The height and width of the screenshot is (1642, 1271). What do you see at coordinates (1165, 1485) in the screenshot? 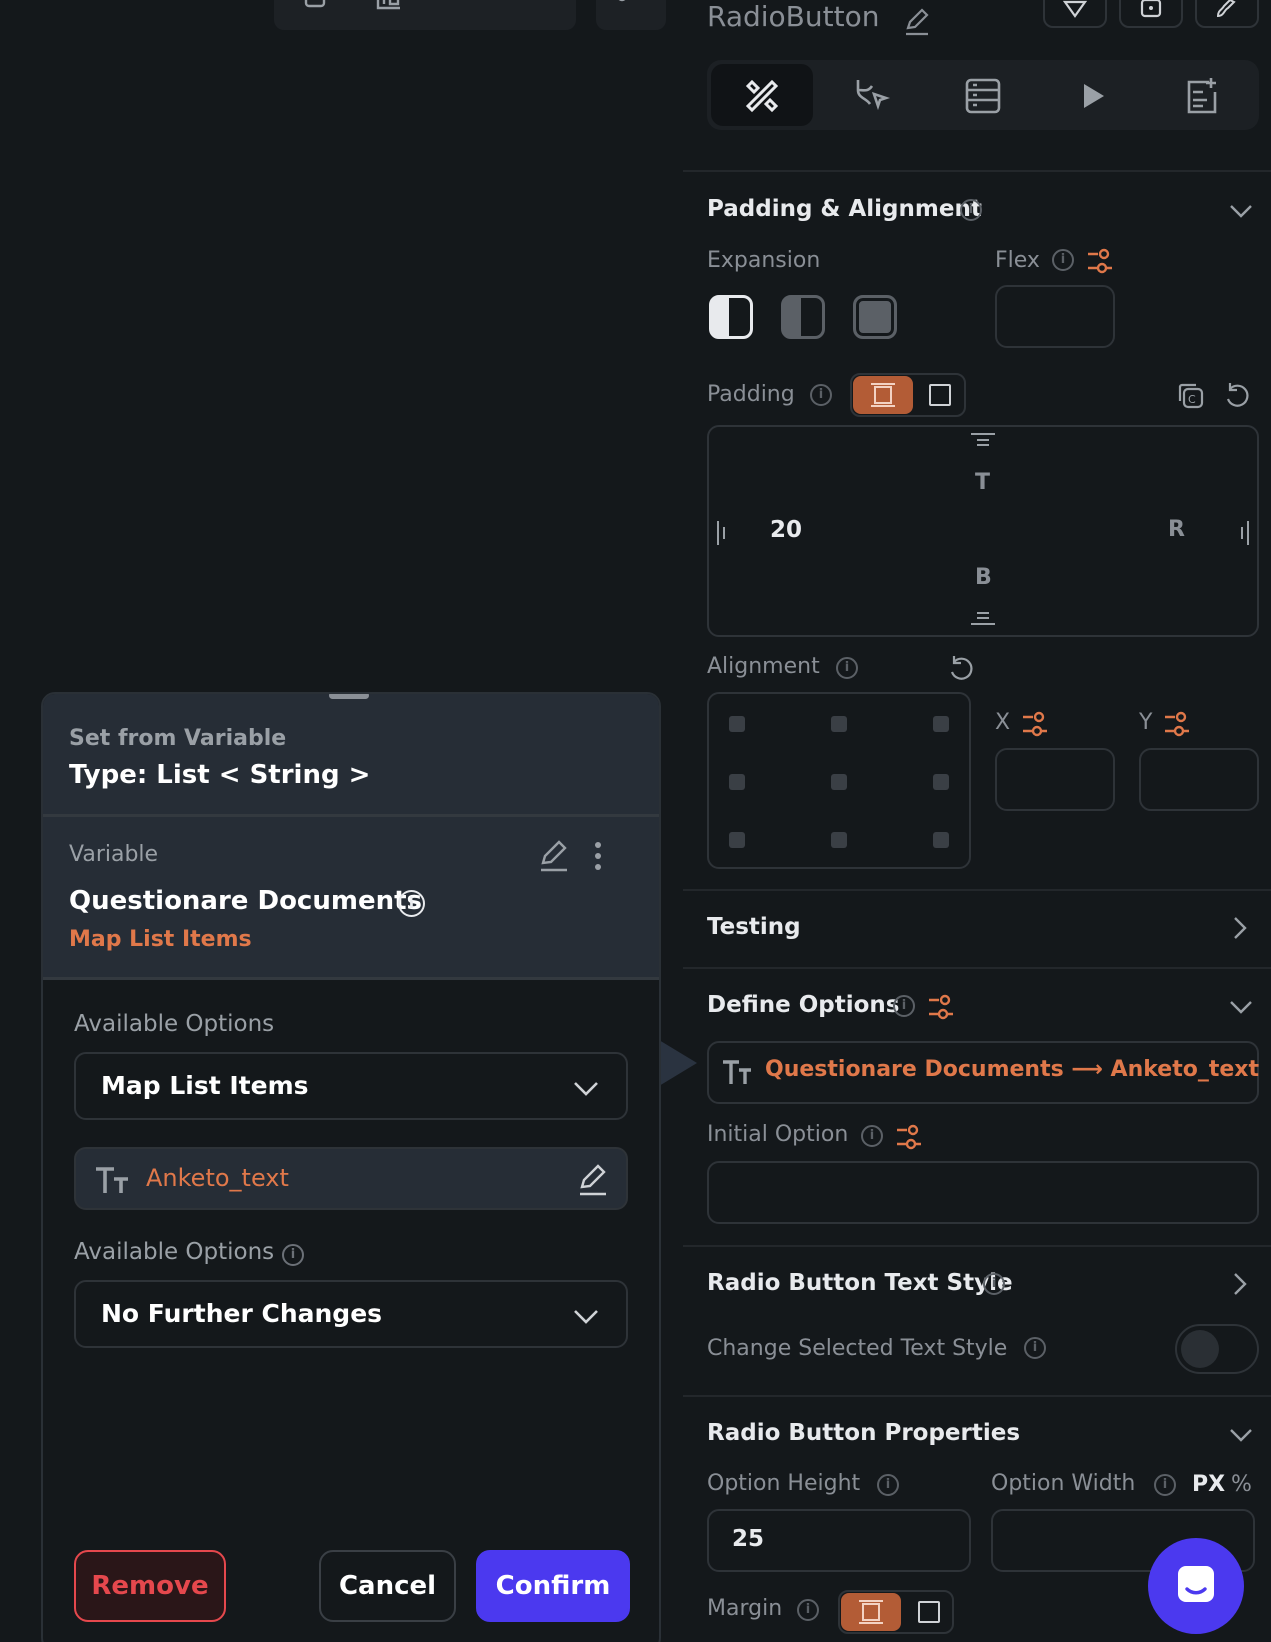
I see `option-width-info-icon: i` at bounding box center [1165, 1485].